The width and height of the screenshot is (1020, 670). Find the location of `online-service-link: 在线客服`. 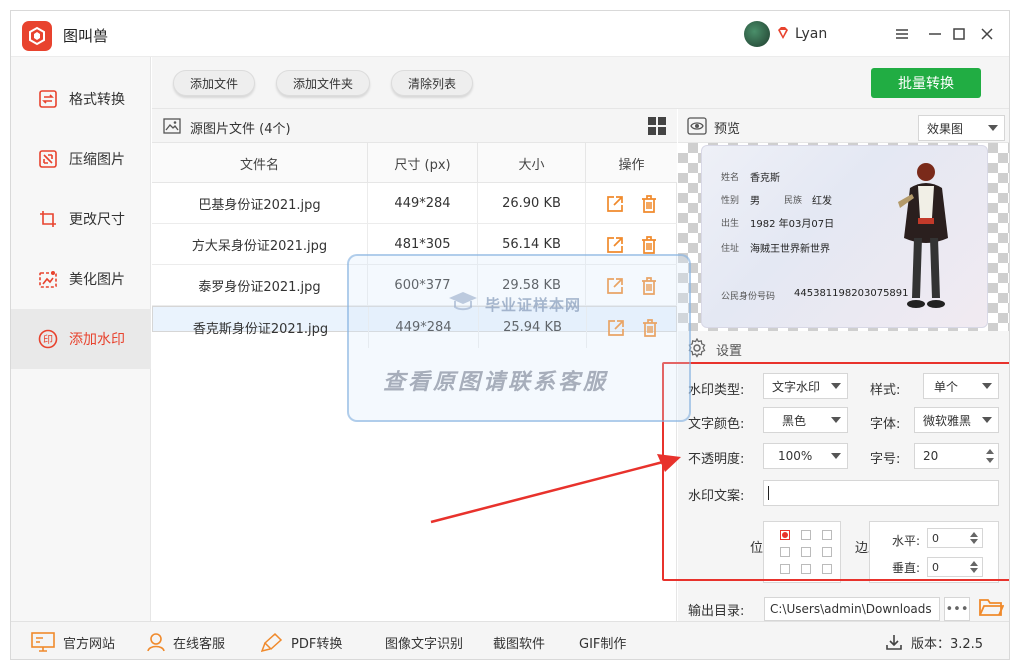

online-service-link: 在线客服 is located at coordinates (186, 640).